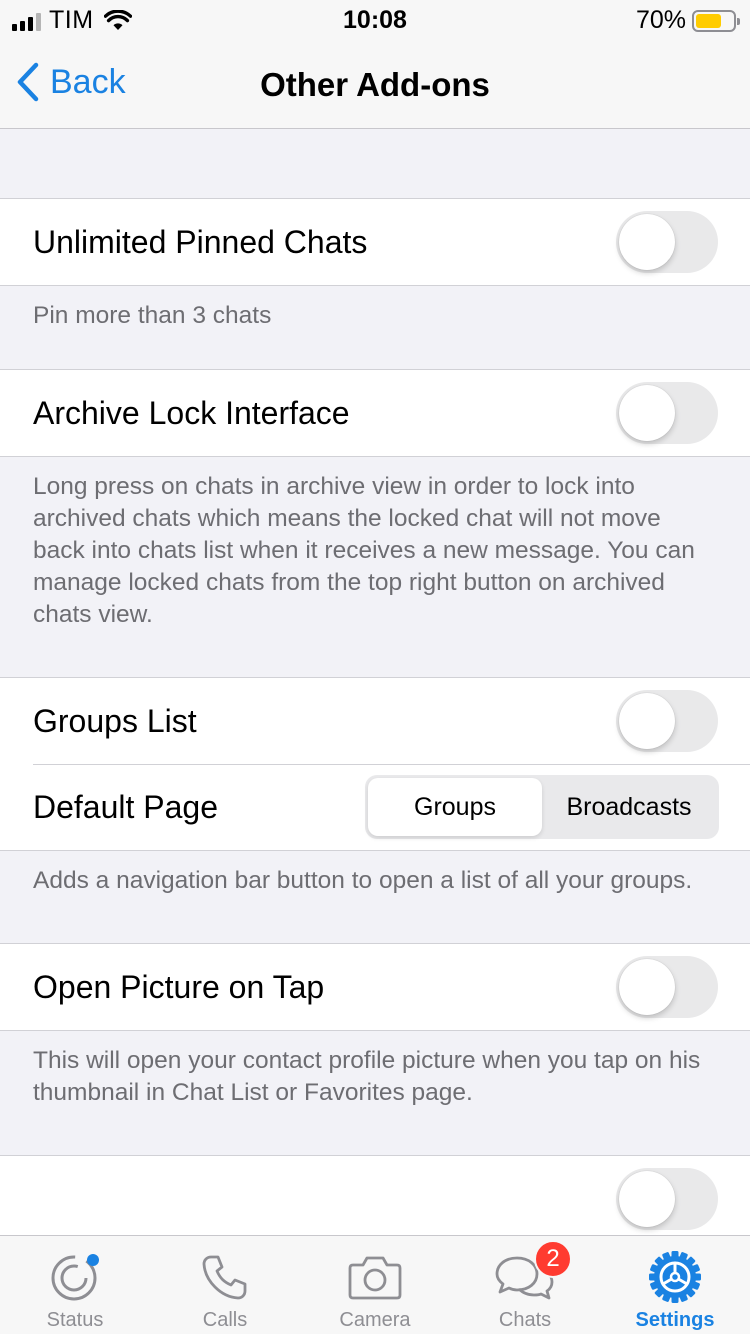  I want to click on default-page-label: Default Page, so click(126, 806).